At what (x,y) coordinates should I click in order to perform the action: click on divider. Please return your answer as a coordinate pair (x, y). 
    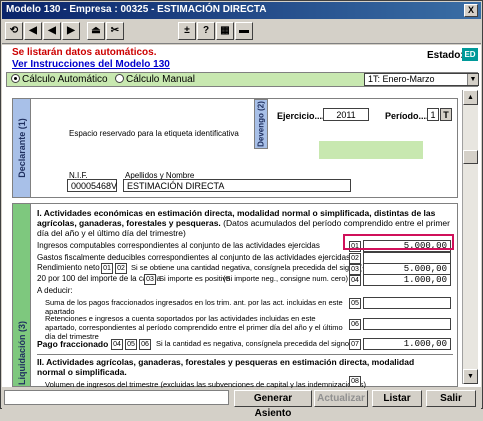
    Looking at the image, I should click on (245, 354).